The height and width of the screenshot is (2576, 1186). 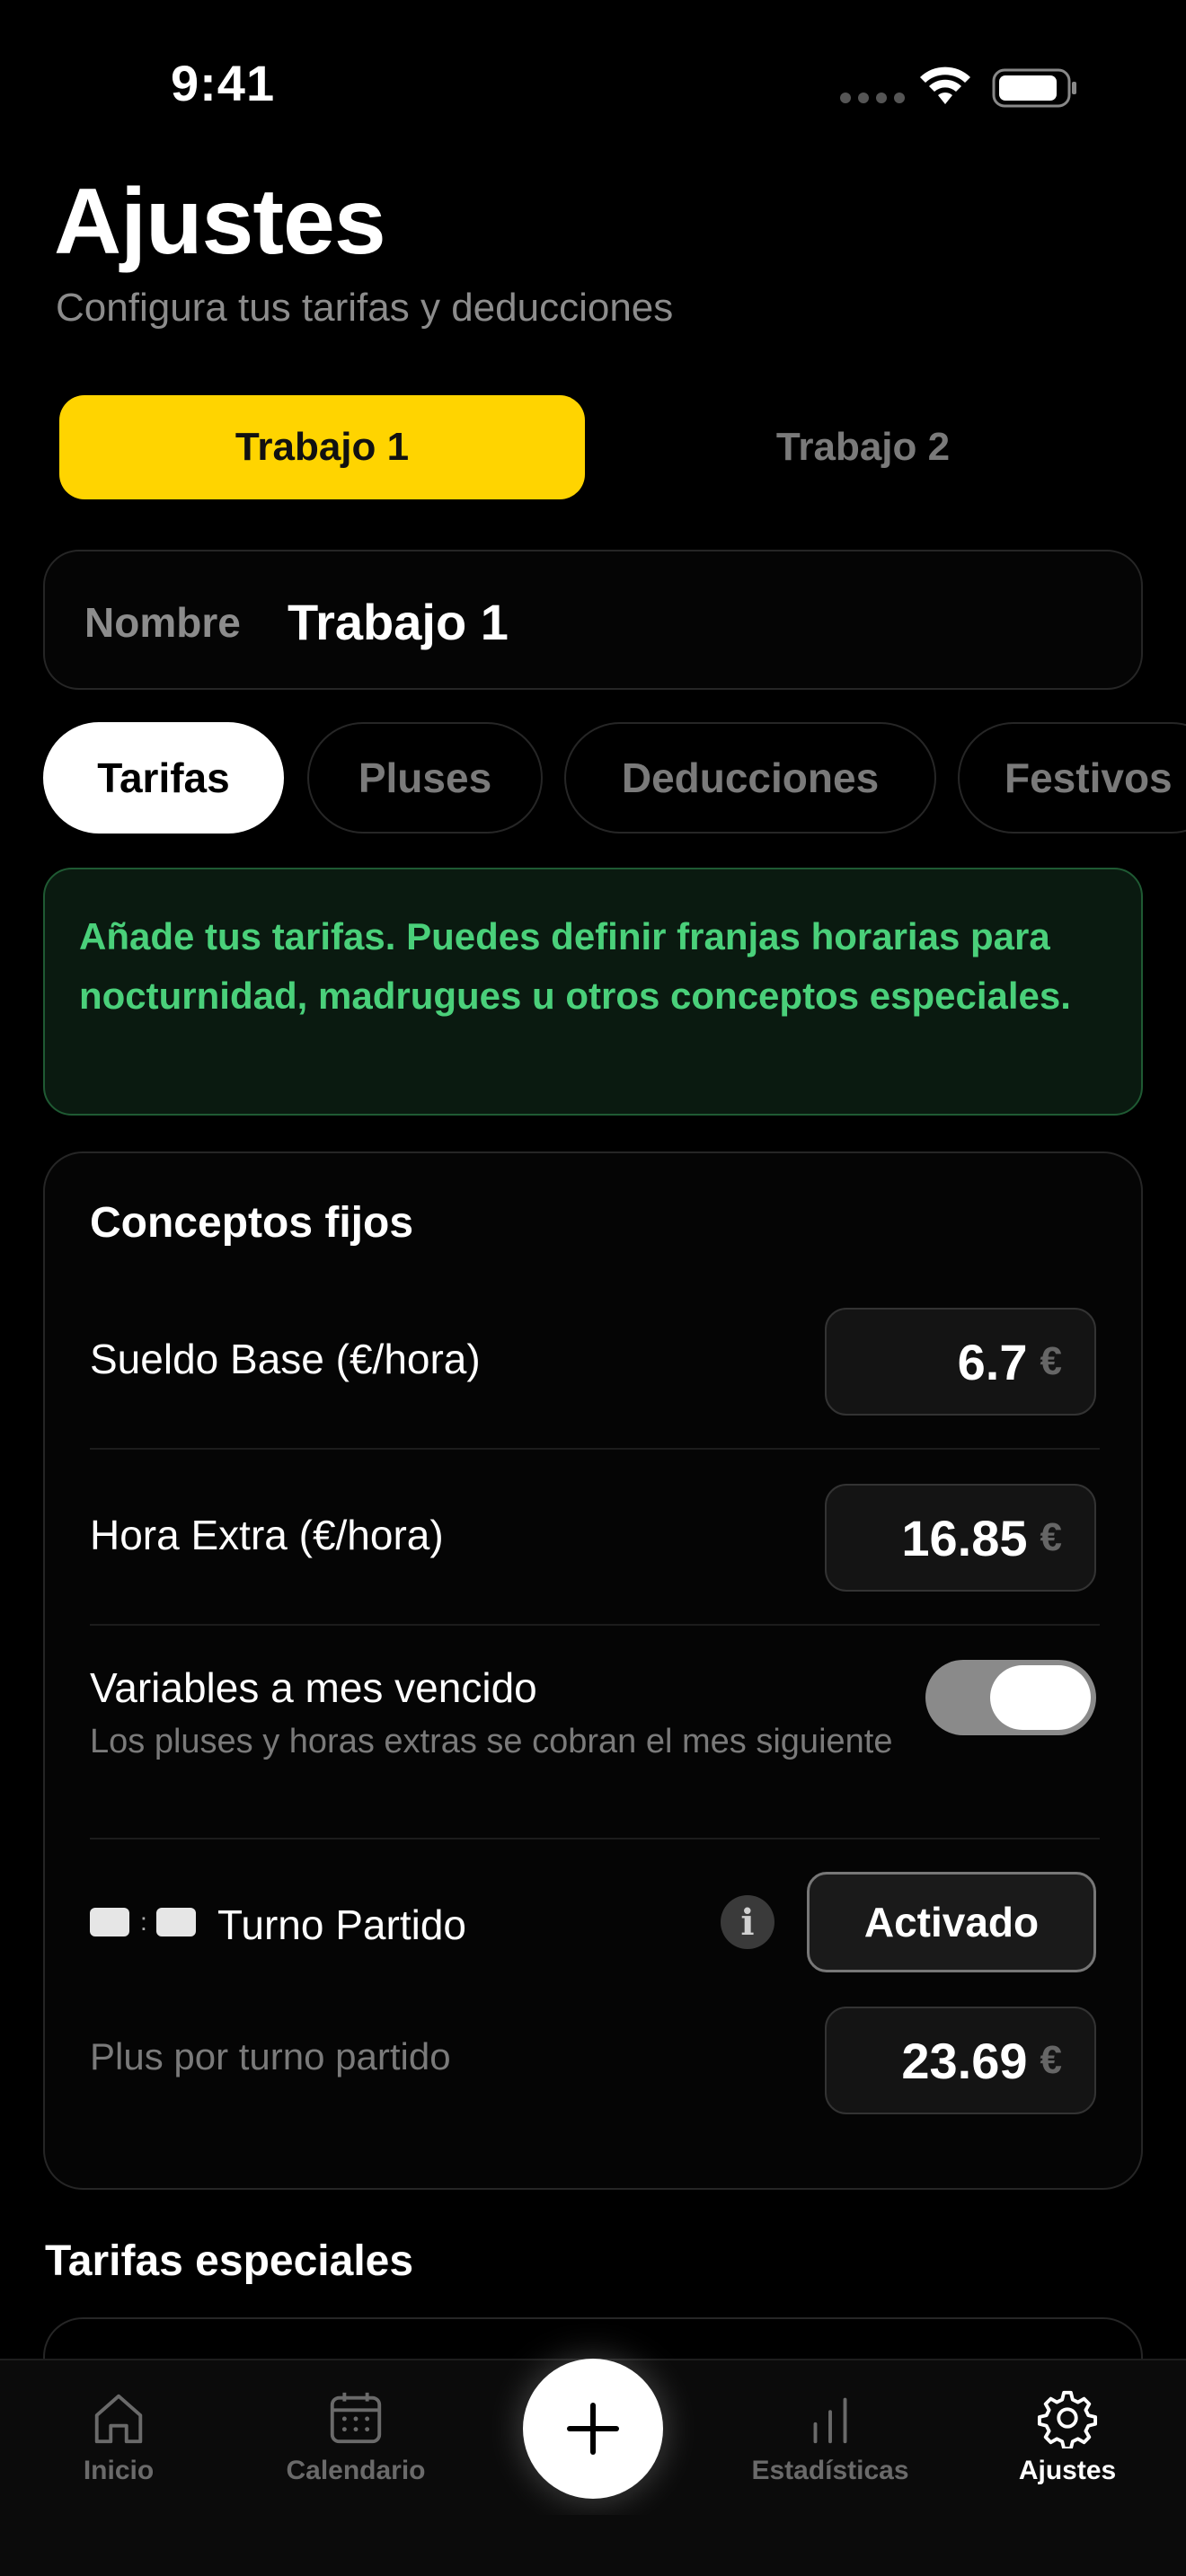 I want to click on split-shift-icon: :, so click(x=144, y=1923).